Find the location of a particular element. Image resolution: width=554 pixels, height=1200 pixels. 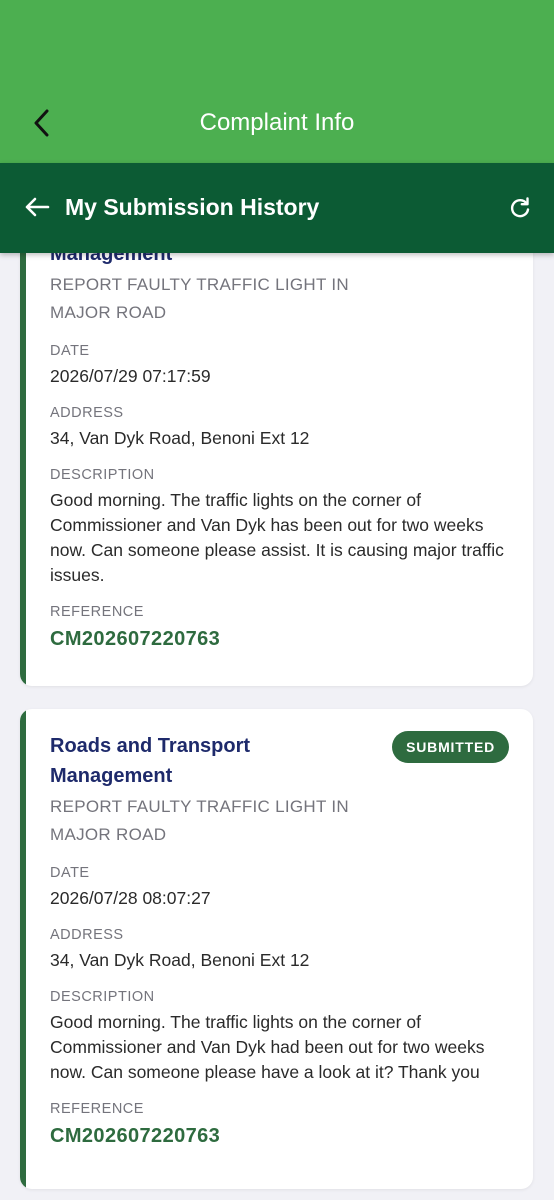

date-value: 2026/07/28 08:07:27 is located at coordinates (130, 898).